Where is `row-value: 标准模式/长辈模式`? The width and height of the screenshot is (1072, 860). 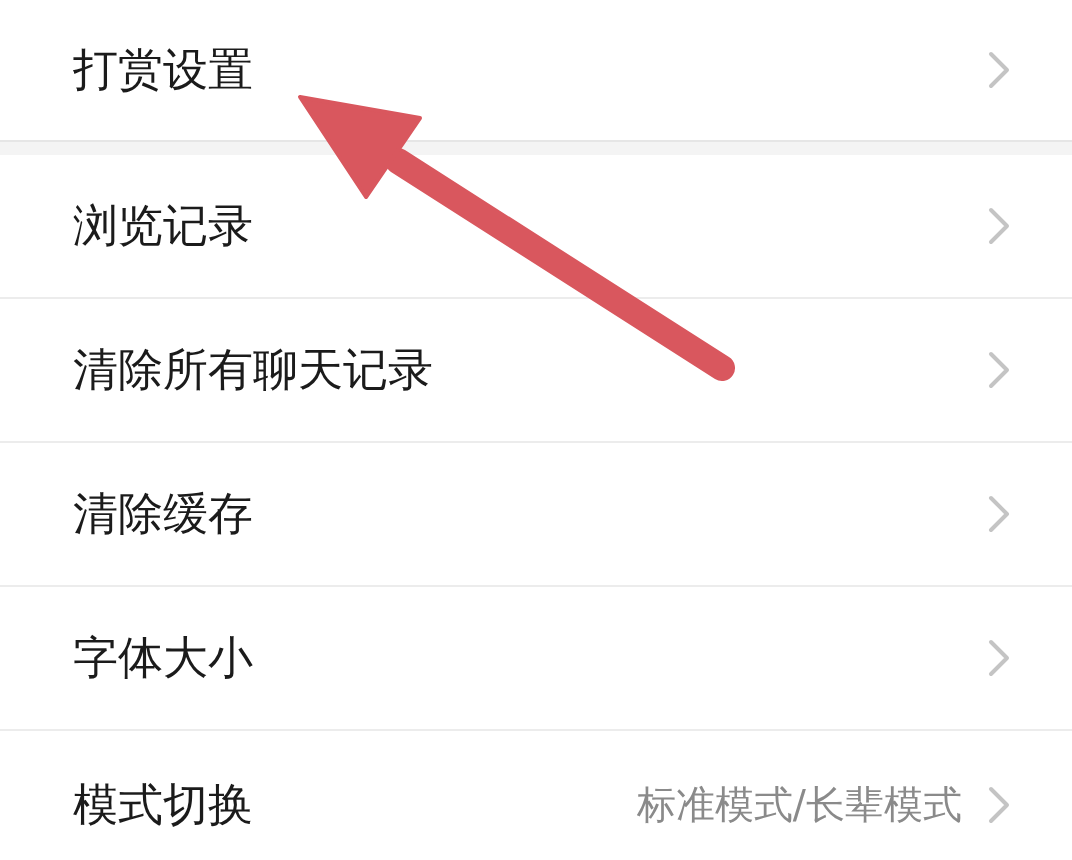
row-value: 标准模式/长辈模式 is located at coordinates (799, 805).